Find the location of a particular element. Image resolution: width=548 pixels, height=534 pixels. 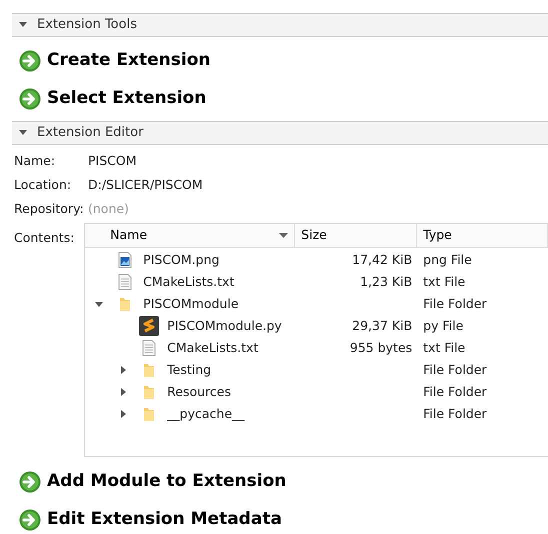

file-name: PISCOMmodule is located at coordinates (191, 303).